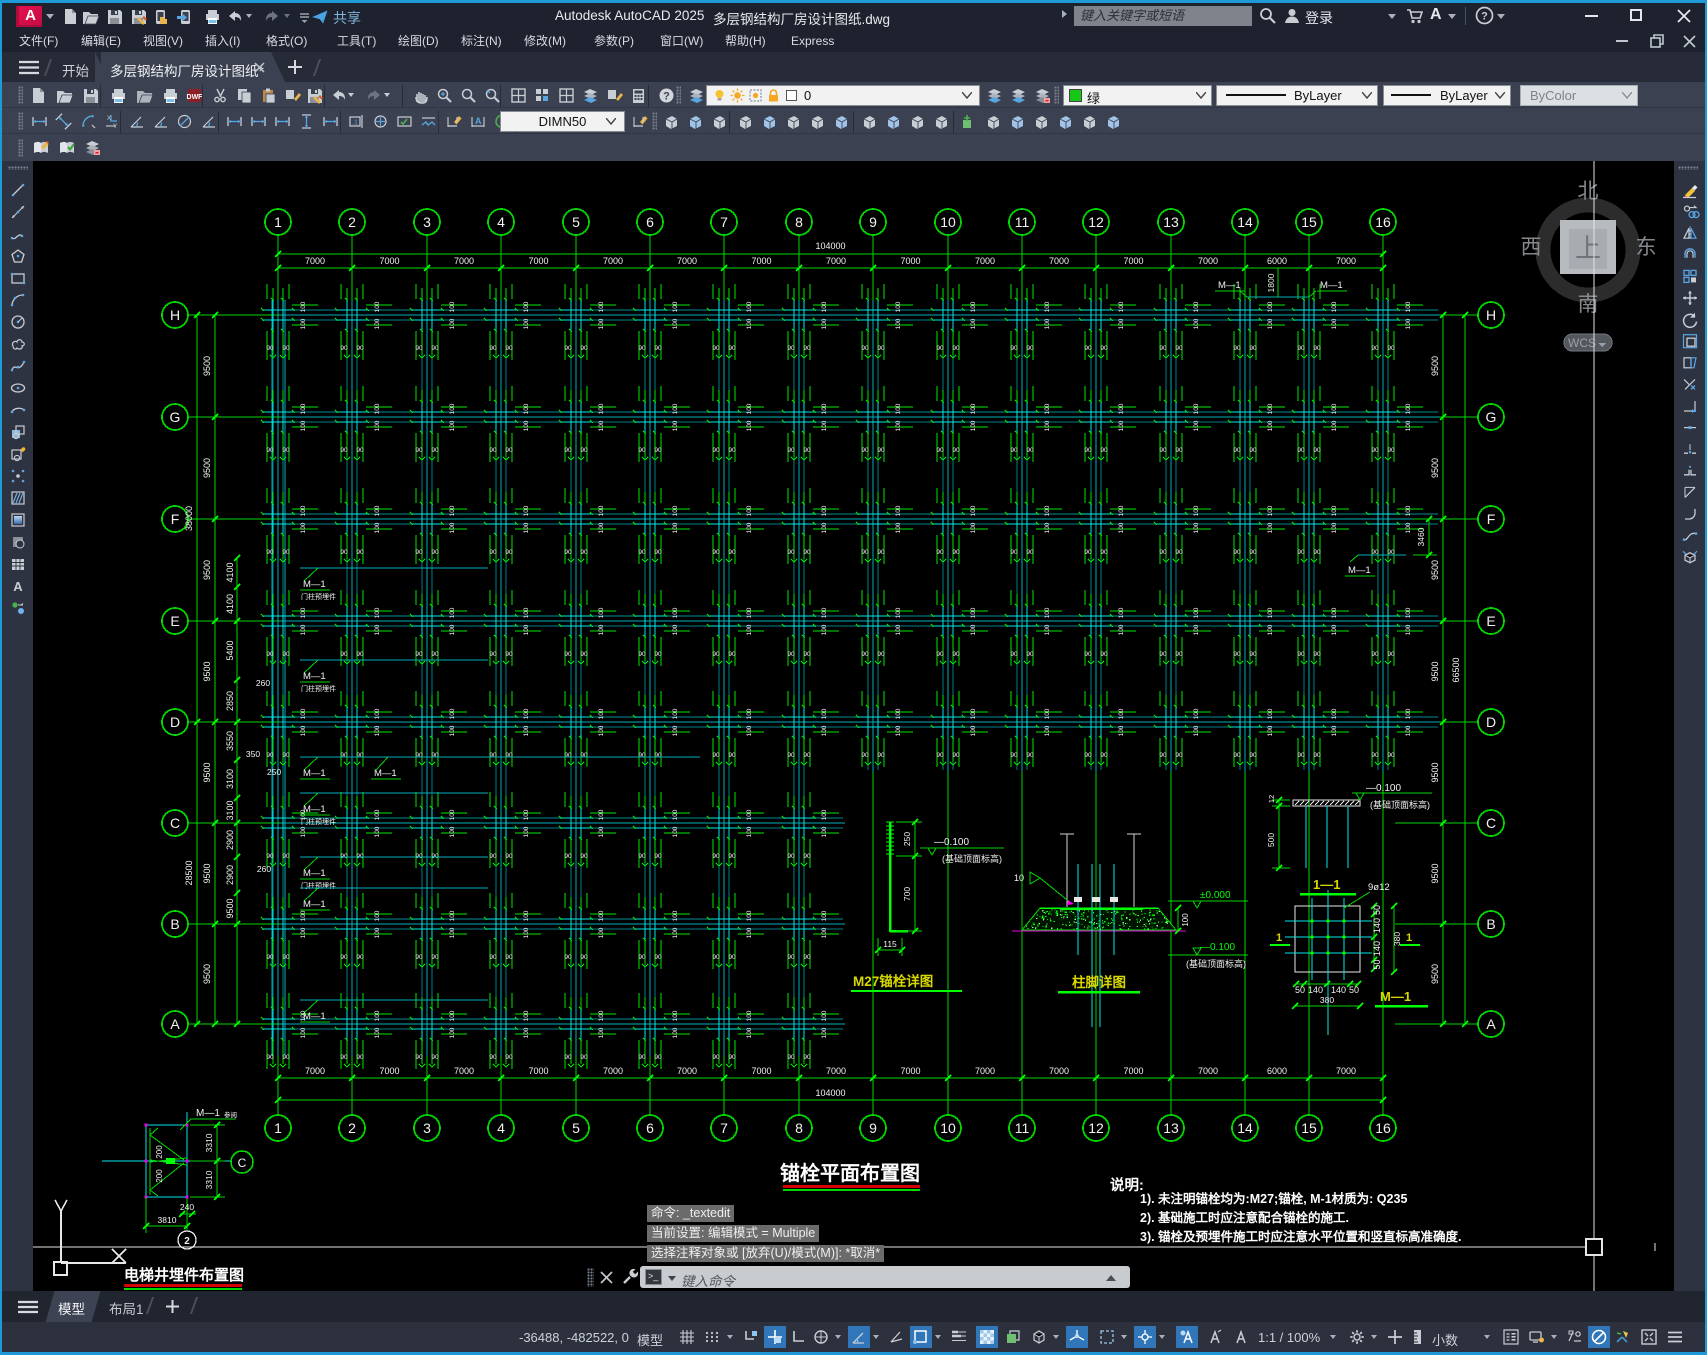 The height and width of the screenshot is (1355, 1707). I want to click on svg-text: 1—1, so click(1326, 884).